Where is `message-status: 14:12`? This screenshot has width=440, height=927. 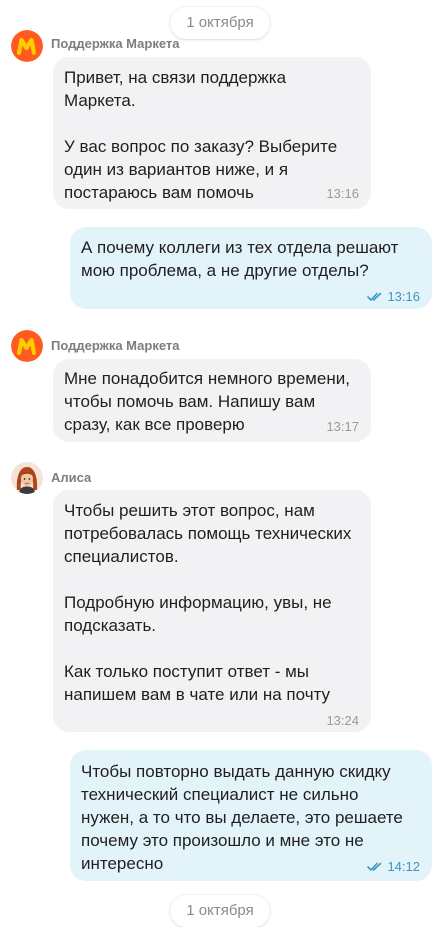 message-status: 14:12 is located at coordinates (393, 866).